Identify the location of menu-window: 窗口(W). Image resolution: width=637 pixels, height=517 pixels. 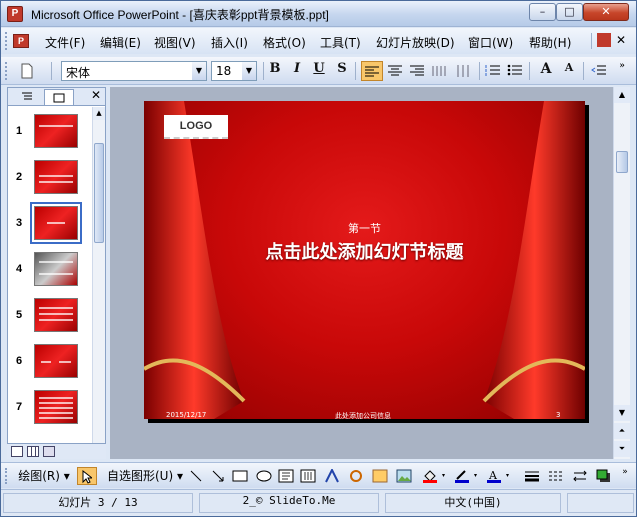
(490, 42).